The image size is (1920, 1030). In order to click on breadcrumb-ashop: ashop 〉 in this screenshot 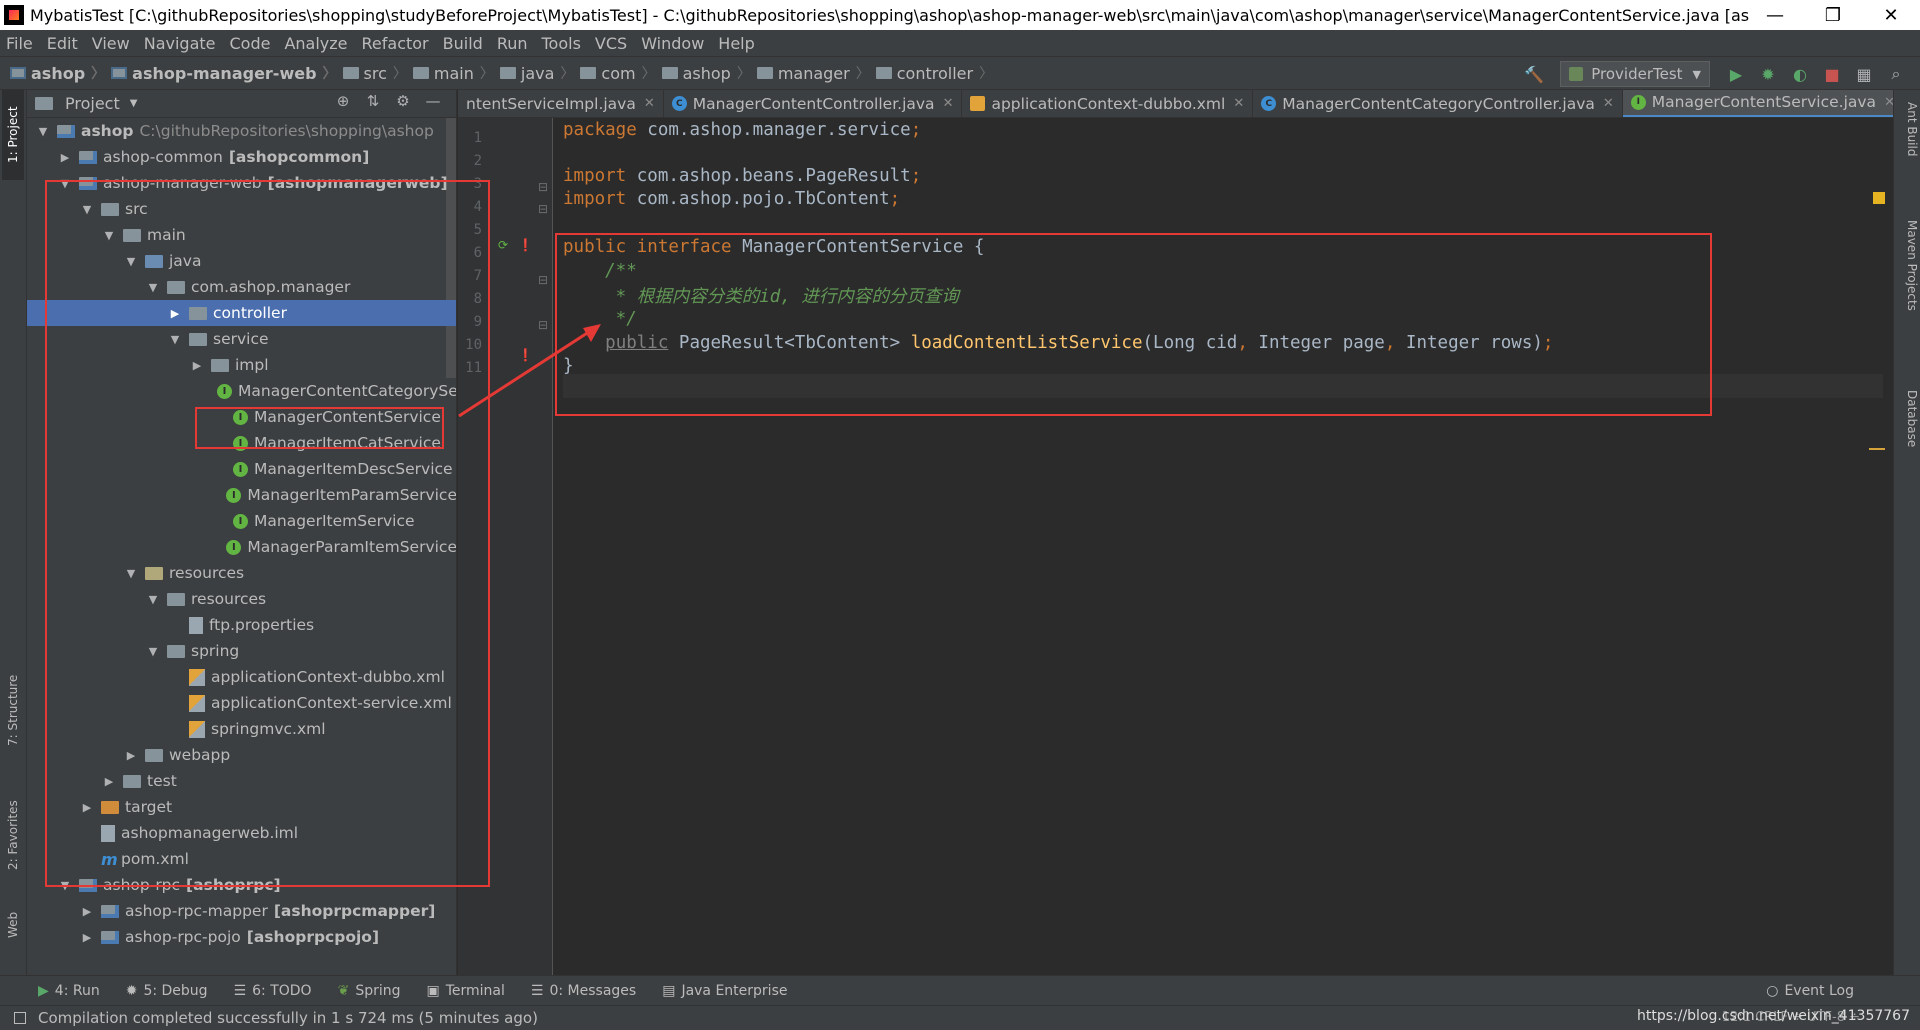, I will do `click(57, 73)`.